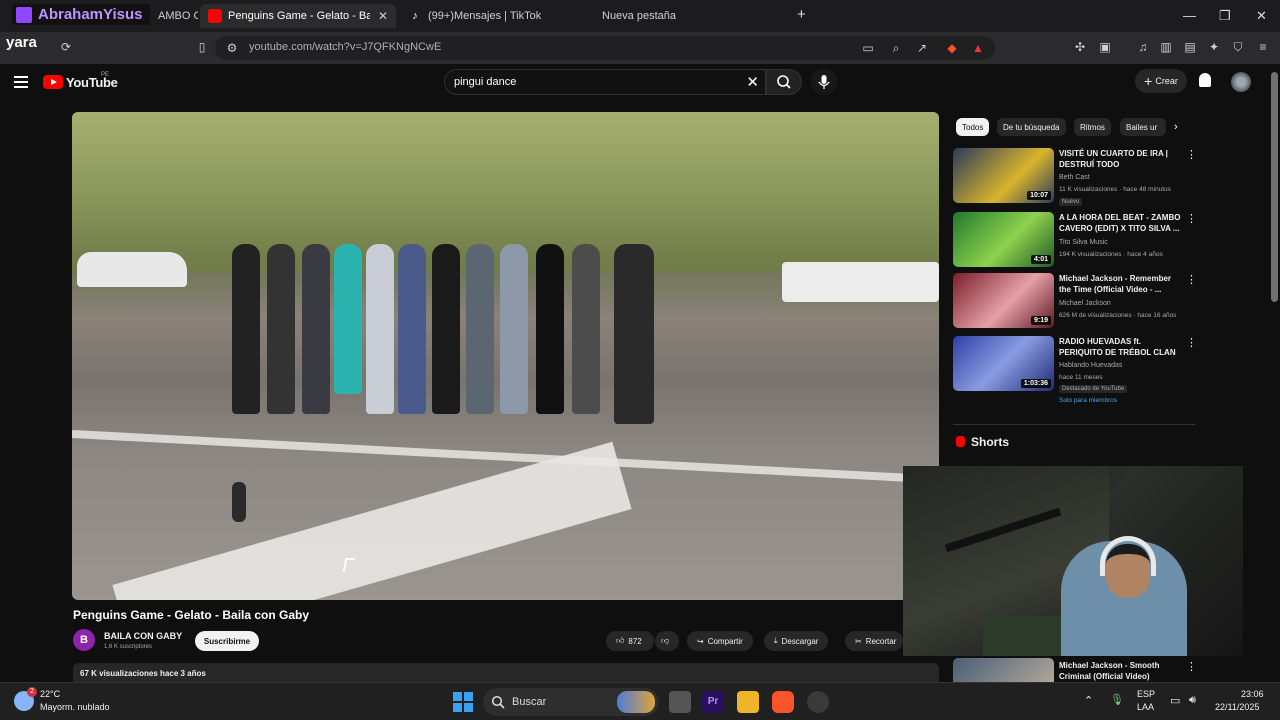  What do you see at coordinates (202, 47) in the screenshot?
I see `bookmark-icon: ▯` at bounding box center [202, 47].